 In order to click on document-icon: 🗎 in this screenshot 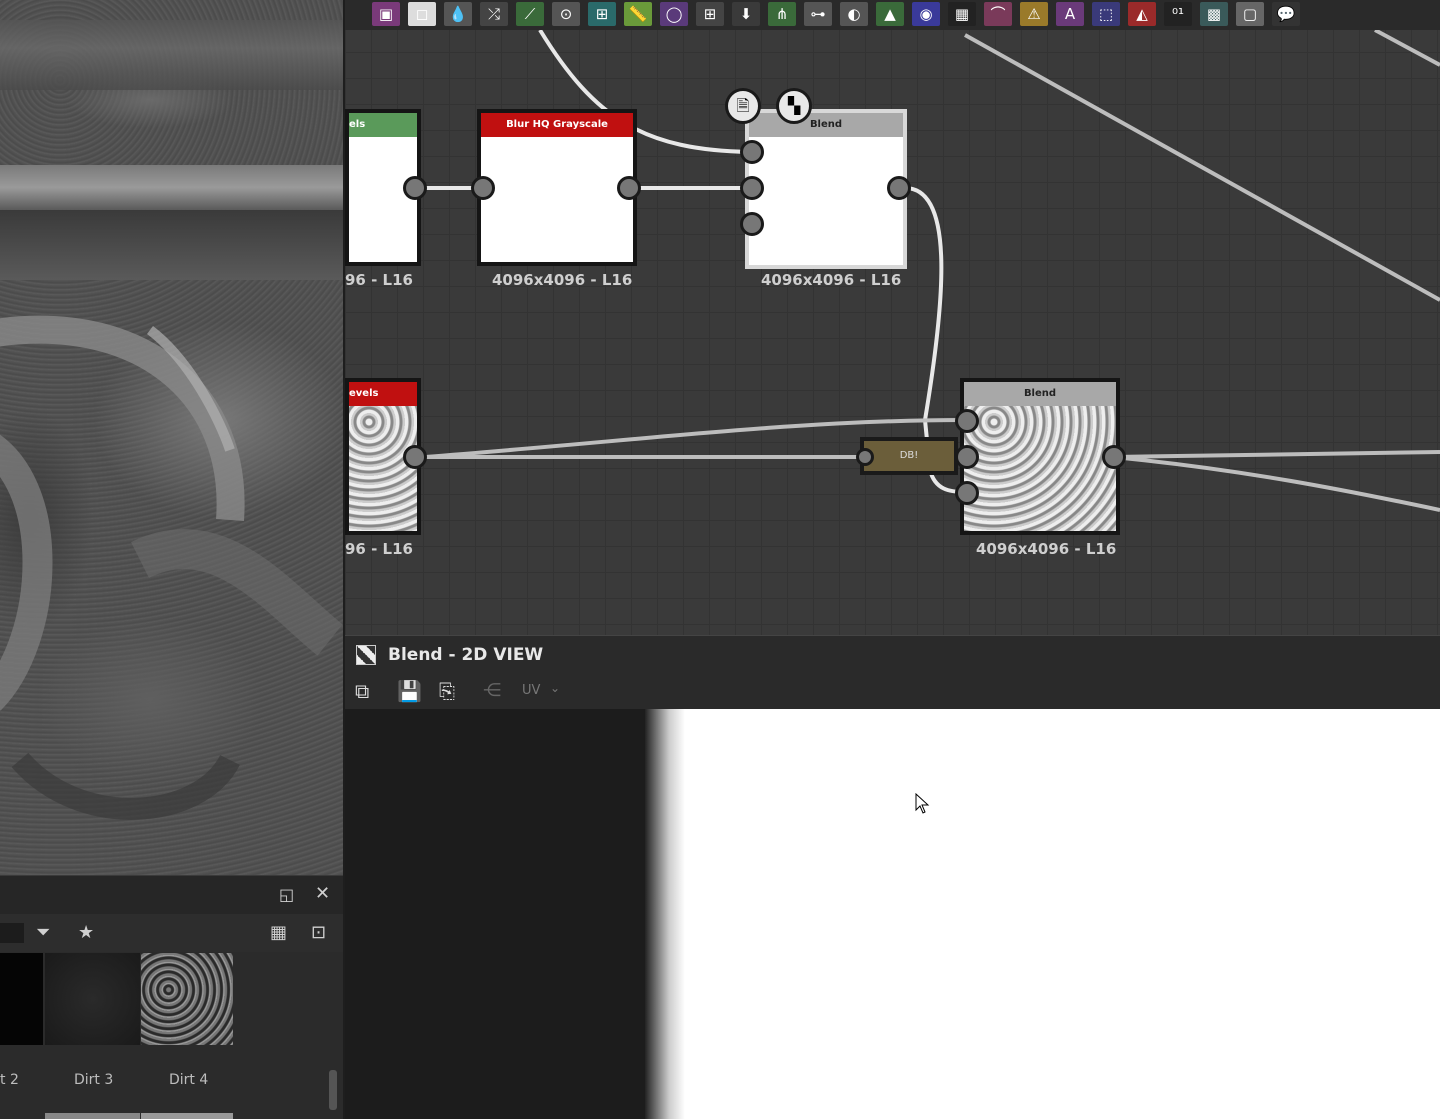, I will do `click(743, 106)`.